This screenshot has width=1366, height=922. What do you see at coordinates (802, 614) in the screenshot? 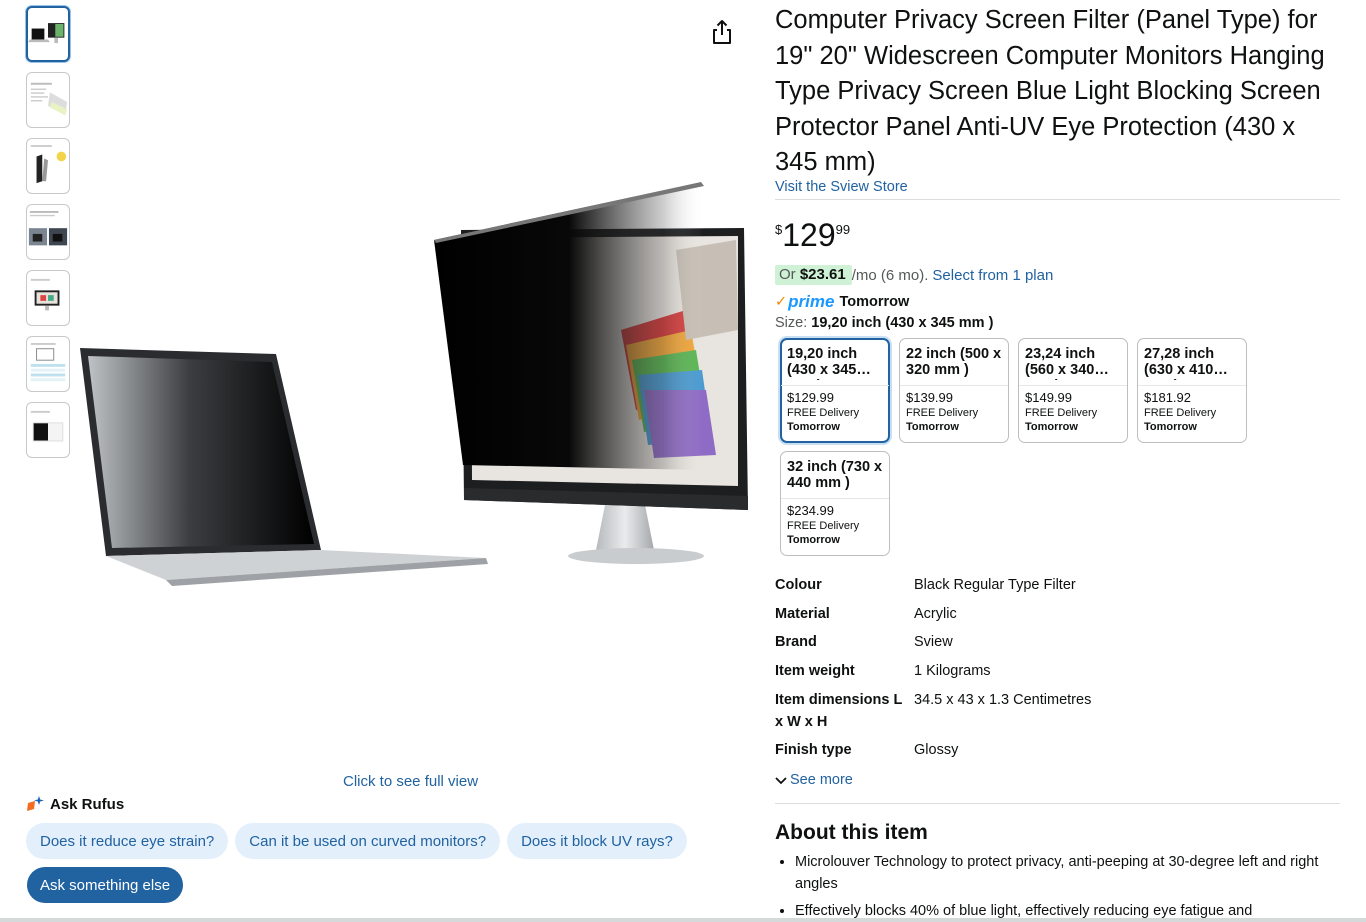
I see `spec-key: Material` at bounding box center [802, 614].